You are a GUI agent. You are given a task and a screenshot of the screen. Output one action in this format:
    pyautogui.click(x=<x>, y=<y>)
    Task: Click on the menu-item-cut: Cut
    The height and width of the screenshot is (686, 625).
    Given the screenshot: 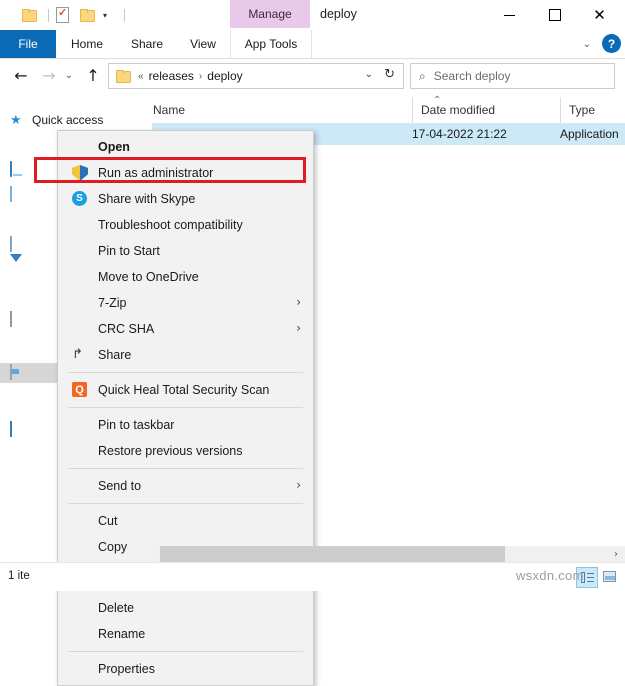 What is the action you would take?
    pyautogui.click(x=185, y=521)
    